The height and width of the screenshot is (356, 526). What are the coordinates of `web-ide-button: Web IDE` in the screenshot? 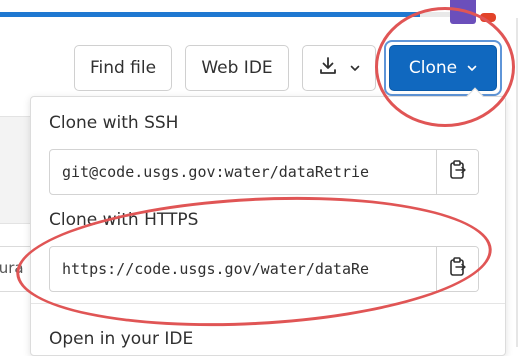 It's located at (237, 68).